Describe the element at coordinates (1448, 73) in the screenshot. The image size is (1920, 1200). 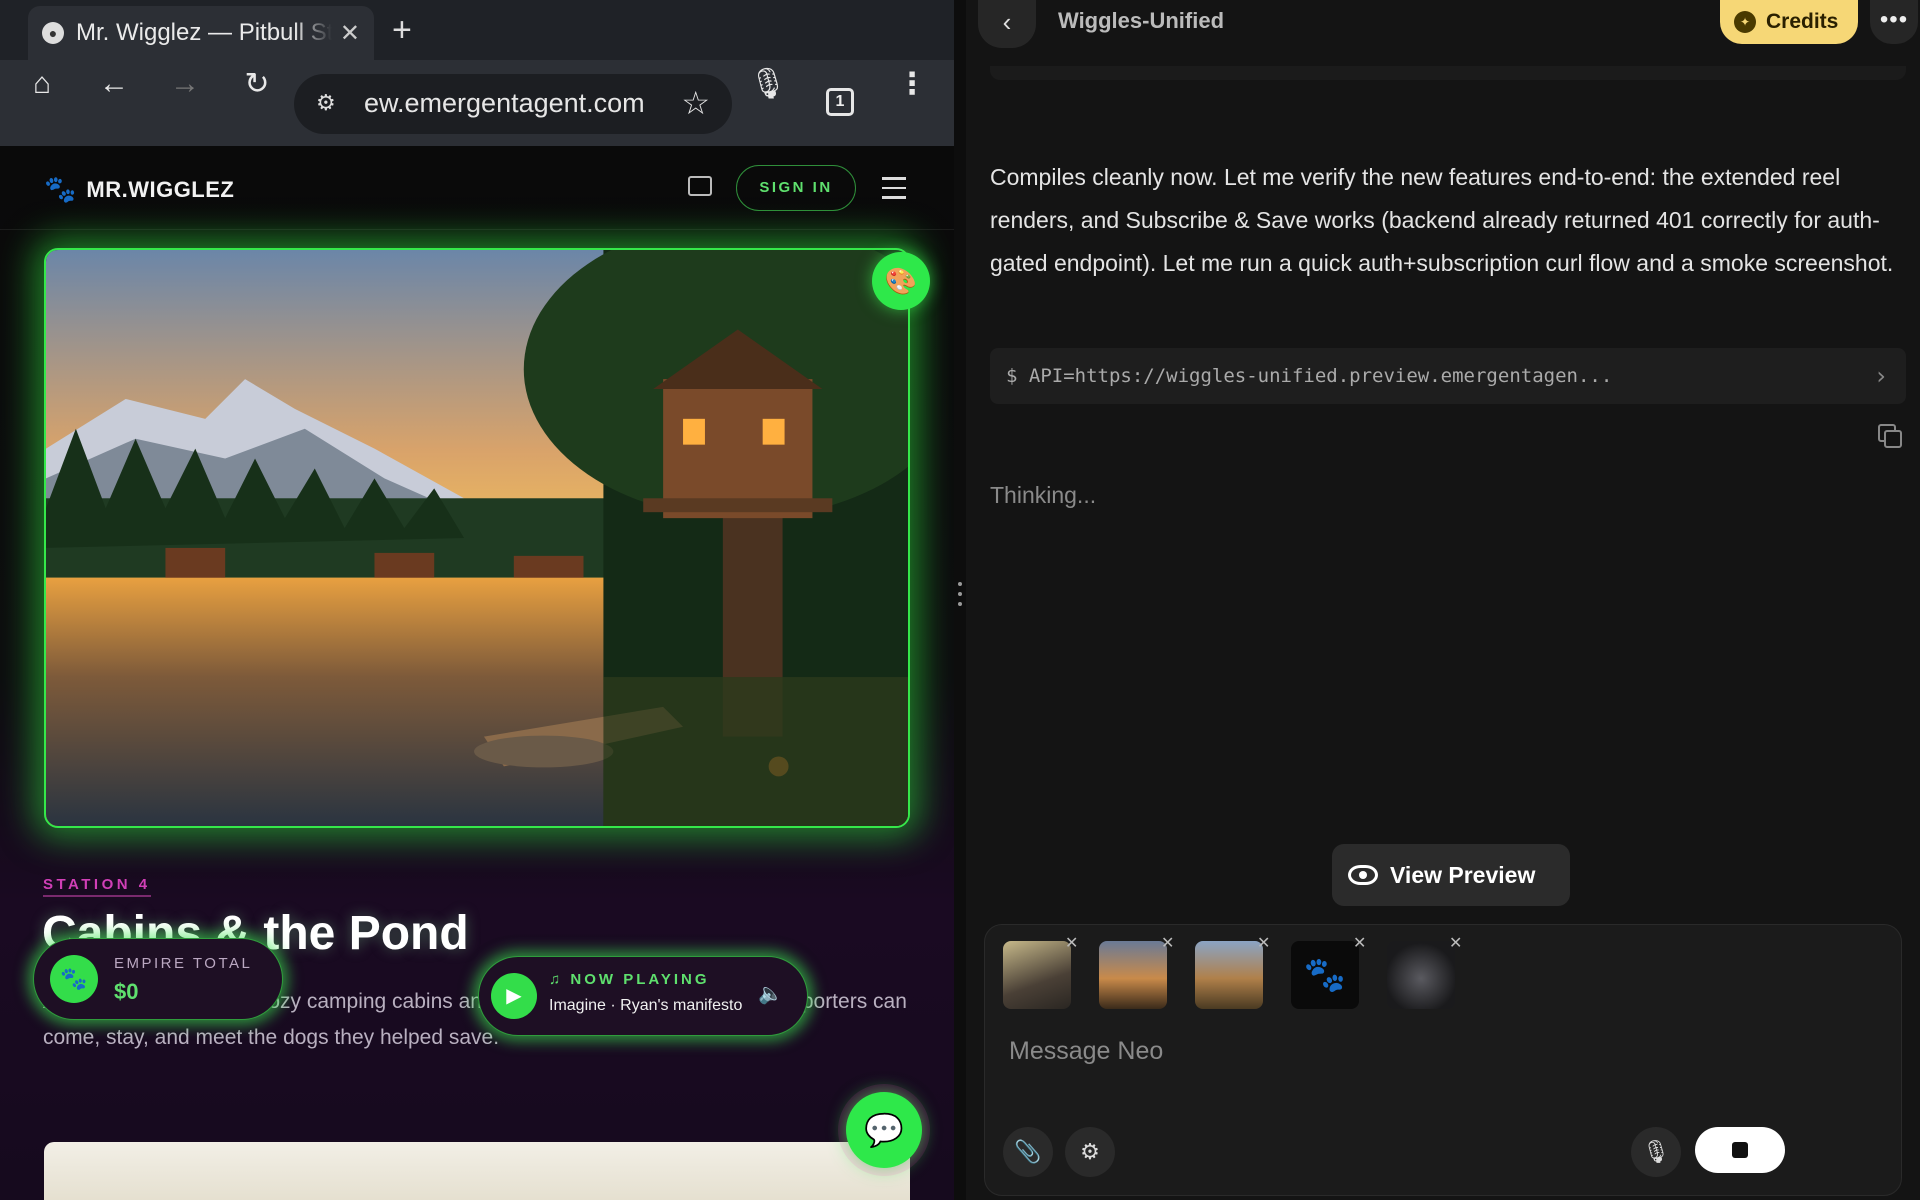
I see `previous-message-edge` at that location.